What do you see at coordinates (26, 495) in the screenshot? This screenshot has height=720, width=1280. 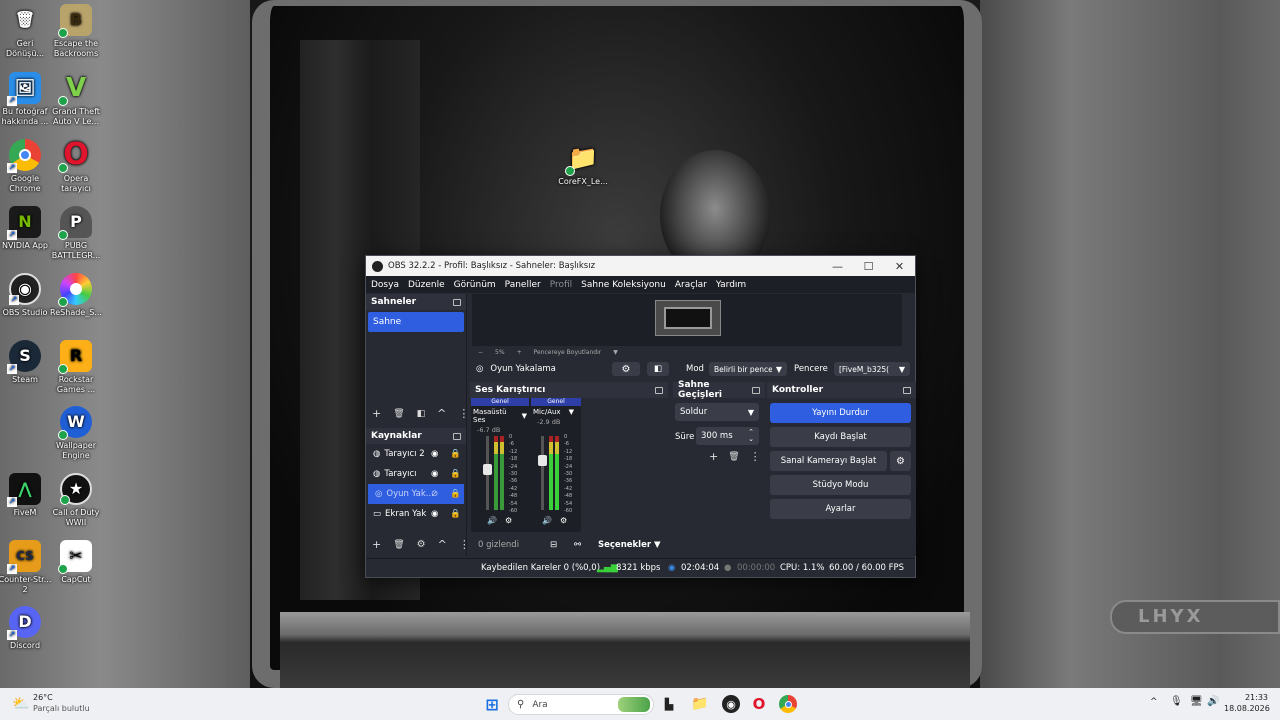 I see `desktop-icon-fivem: ⋀ ↗ FiveM` at bounding box center [26, 495].